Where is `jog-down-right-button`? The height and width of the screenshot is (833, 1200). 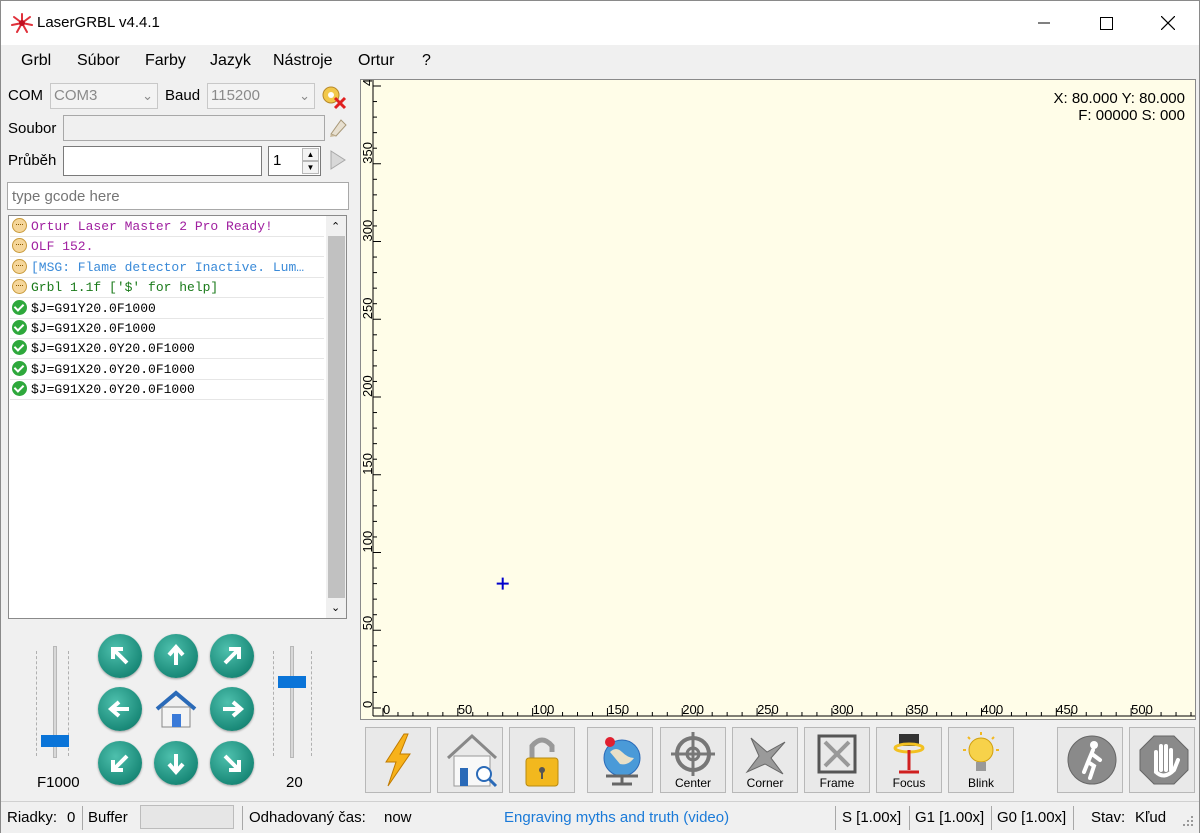
jog-down-right-button is located at coordinates (232, 763).